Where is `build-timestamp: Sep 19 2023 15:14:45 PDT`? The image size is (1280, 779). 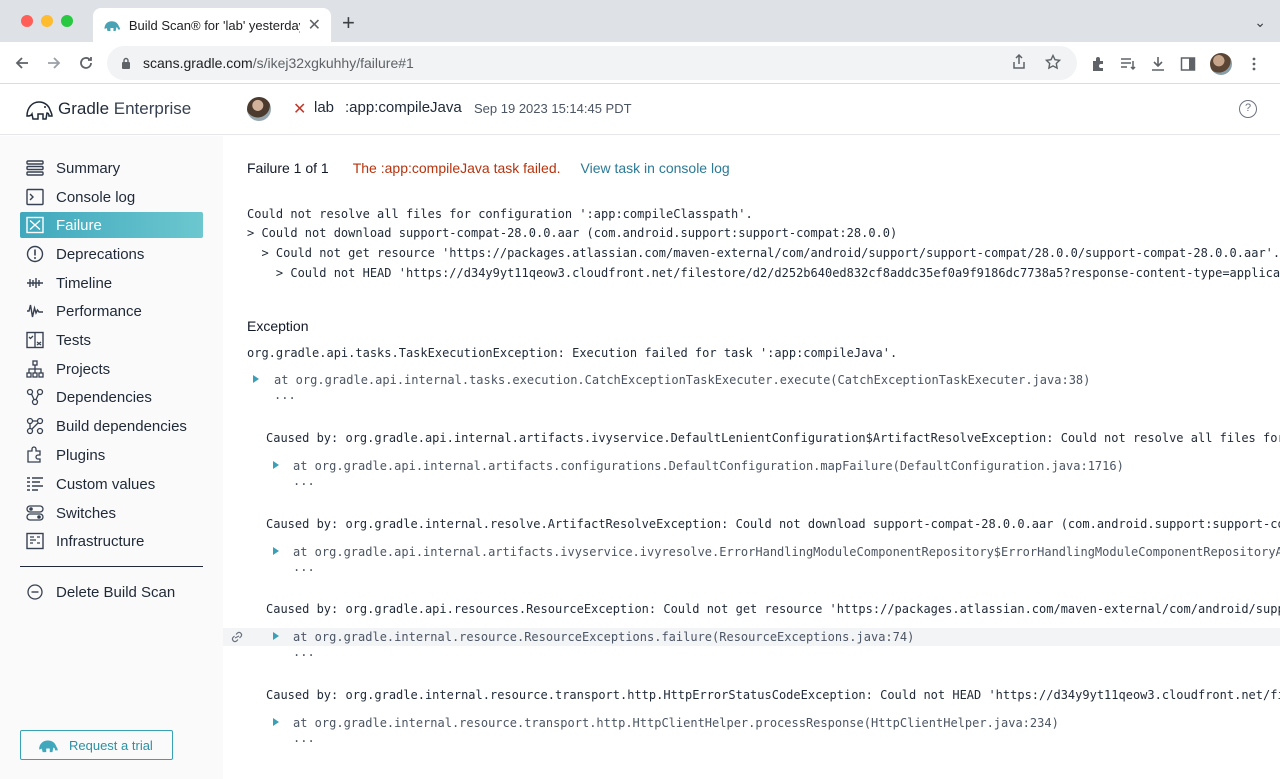
build-timestamp: Sep 19 2023 15:14:45 PDT is located at coordinates (553, 108).